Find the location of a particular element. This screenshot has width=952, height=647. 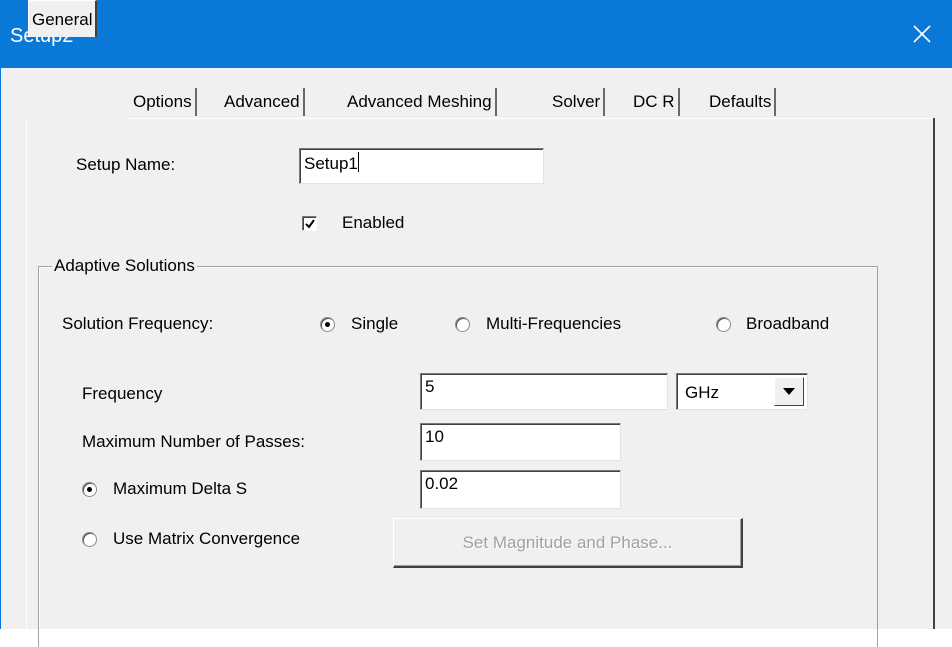

tab-advanced: Advanced is located at coordinates (263, 102).